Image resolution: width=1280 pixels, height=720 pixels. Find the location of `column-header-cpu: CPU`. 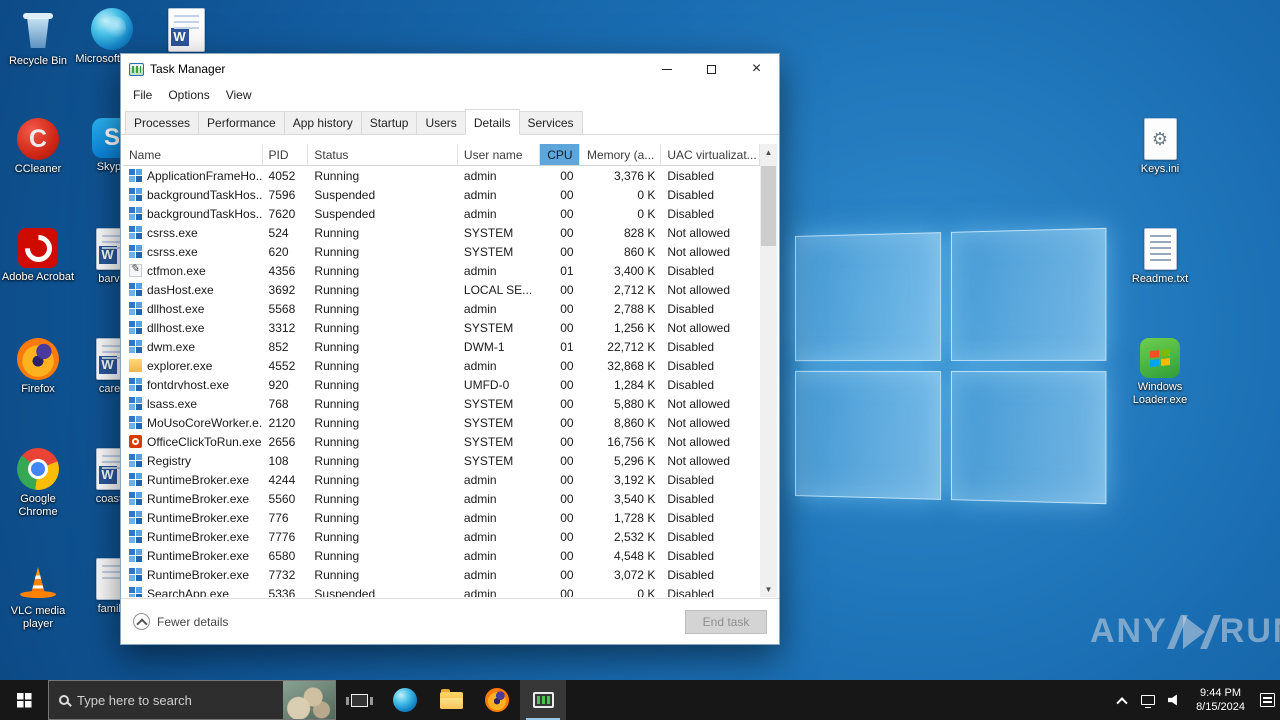

column-header-cpu: CPU is located at coordinates (559, 154).